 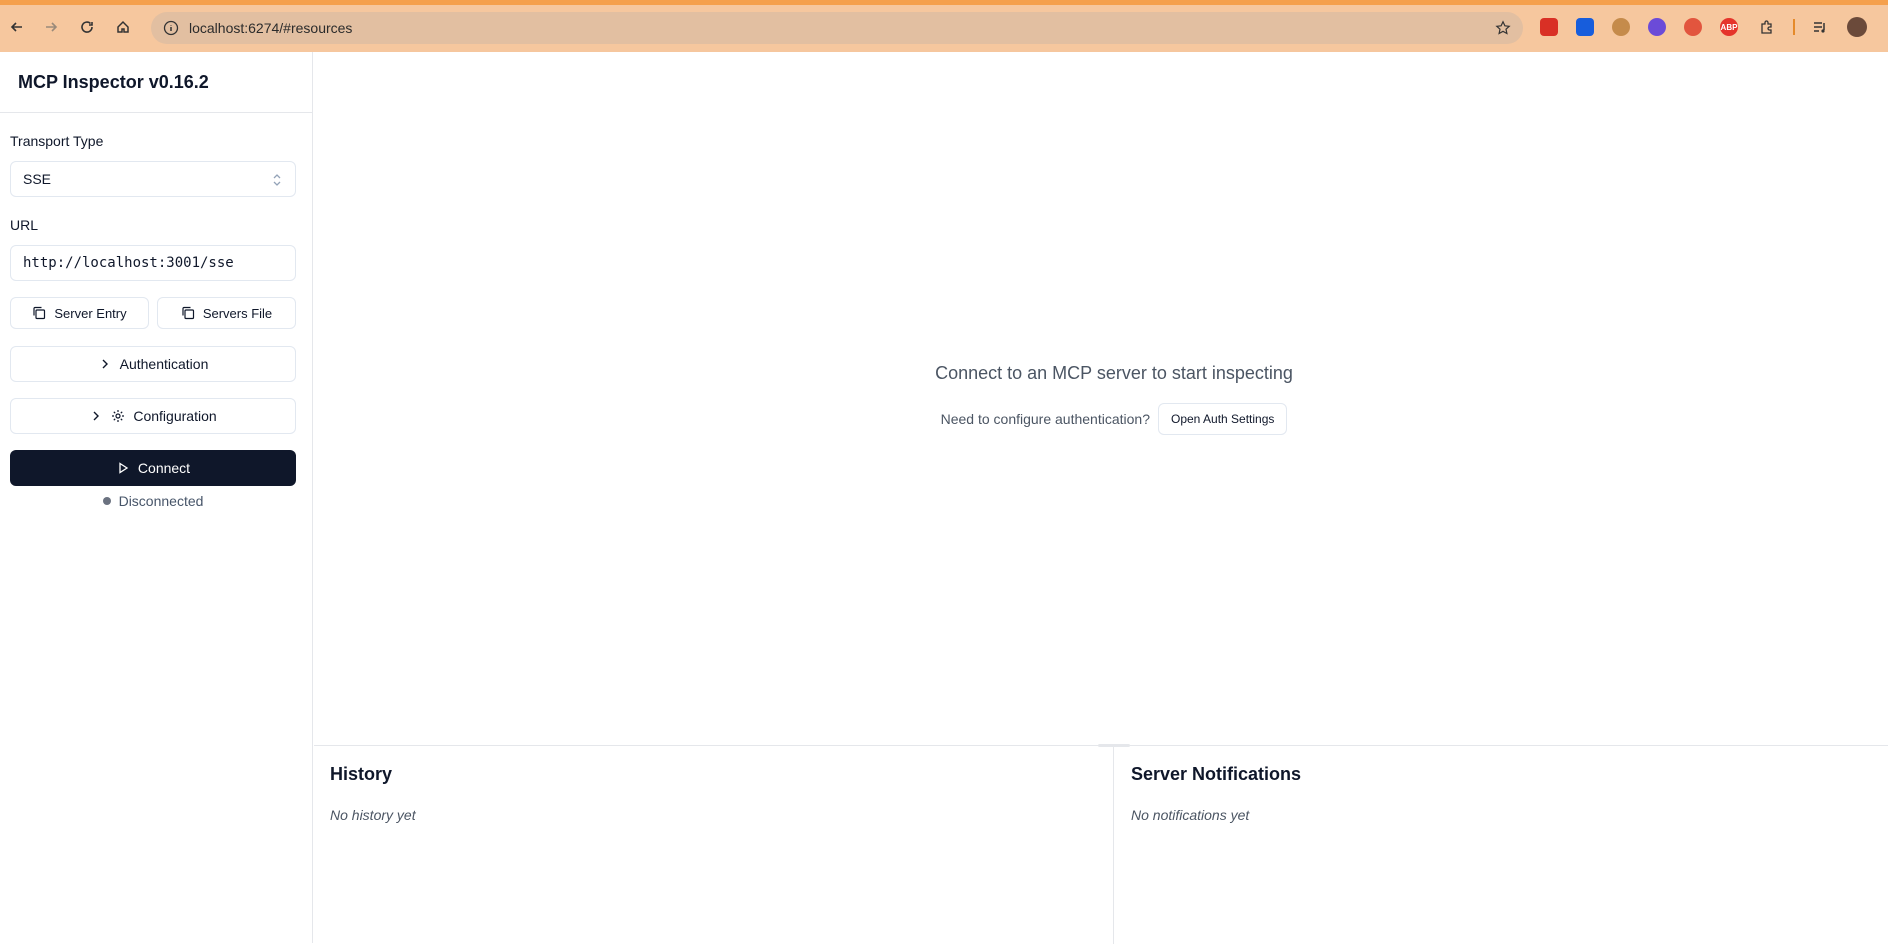 What do you see at coordinates (277, 180) in the screenshot?
I see `chevrons-up-down-icon` at bounding box center [277, 180].